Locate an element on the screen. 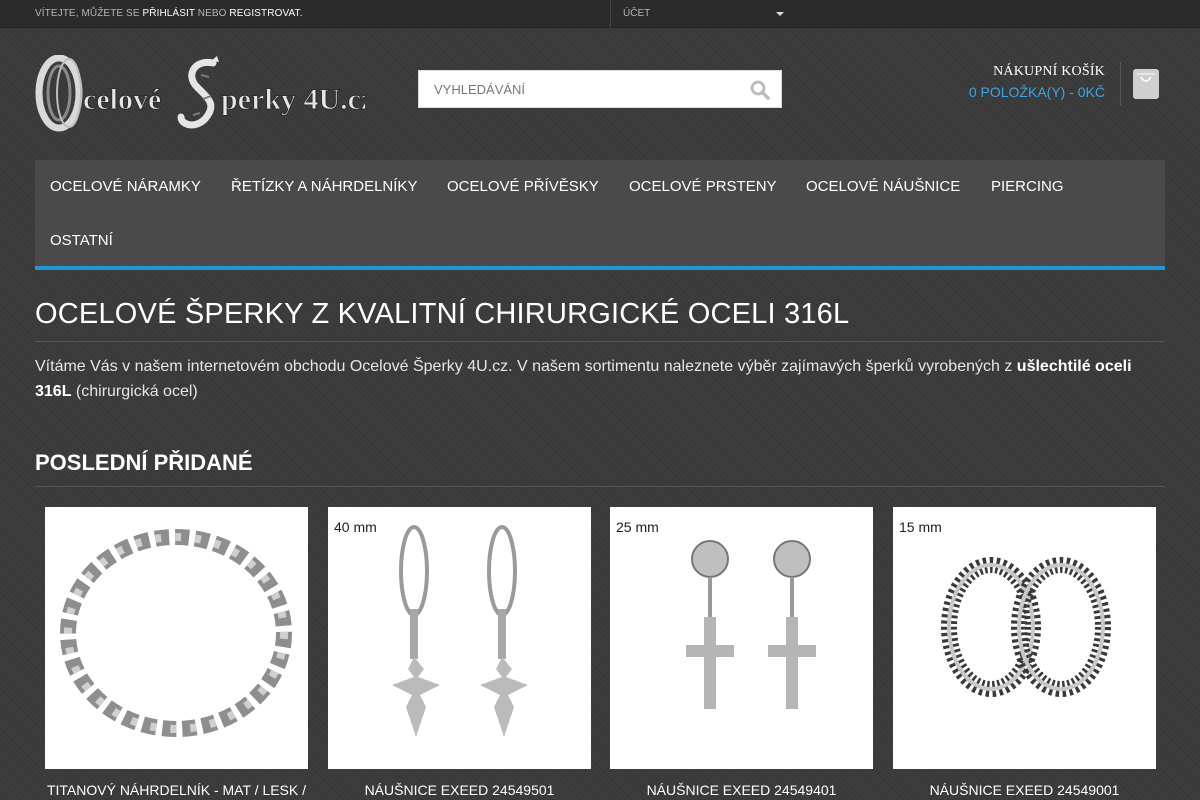  nav-item-ocelove-privesky: Ocelové přívěsky is located at coordinates (523, 186).